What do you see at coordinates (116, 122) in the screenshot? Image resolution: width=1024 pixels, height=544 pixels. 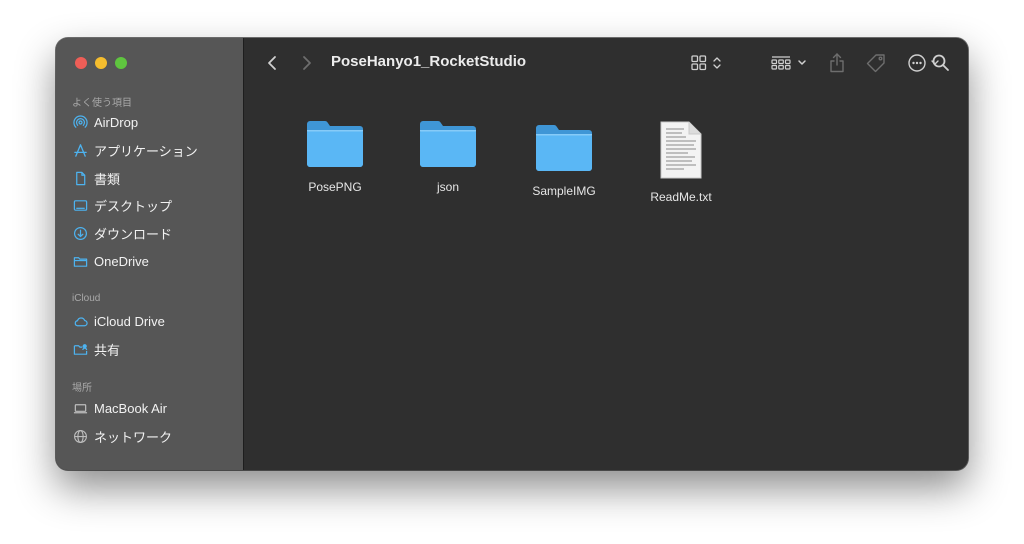 I see `sidebar-item-label: AirDrop` at bounding box center [116, 122].